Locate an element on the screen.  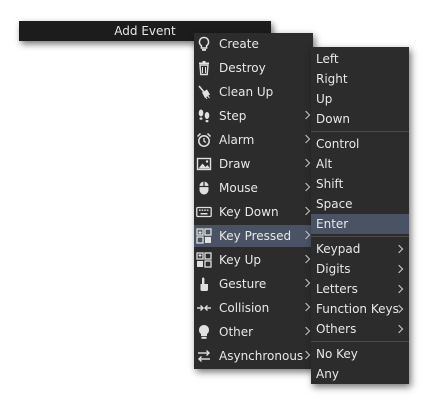
submenu-item-label: Others is located at coordinates (336, 329).